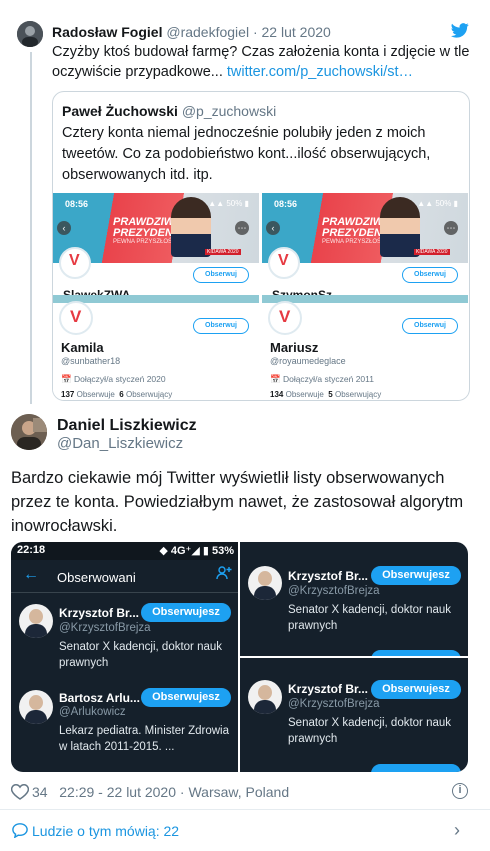 Image resolution: width=490 pixels, height=851 pixels. I want to click on account-stats: 134 Obserwuje 5 Obserwujący, so click(326, 394).